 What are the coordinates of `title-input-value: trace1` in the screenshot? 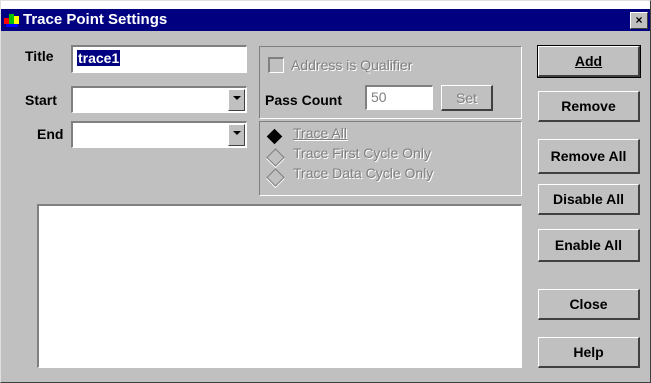 It's located at (99, 58).